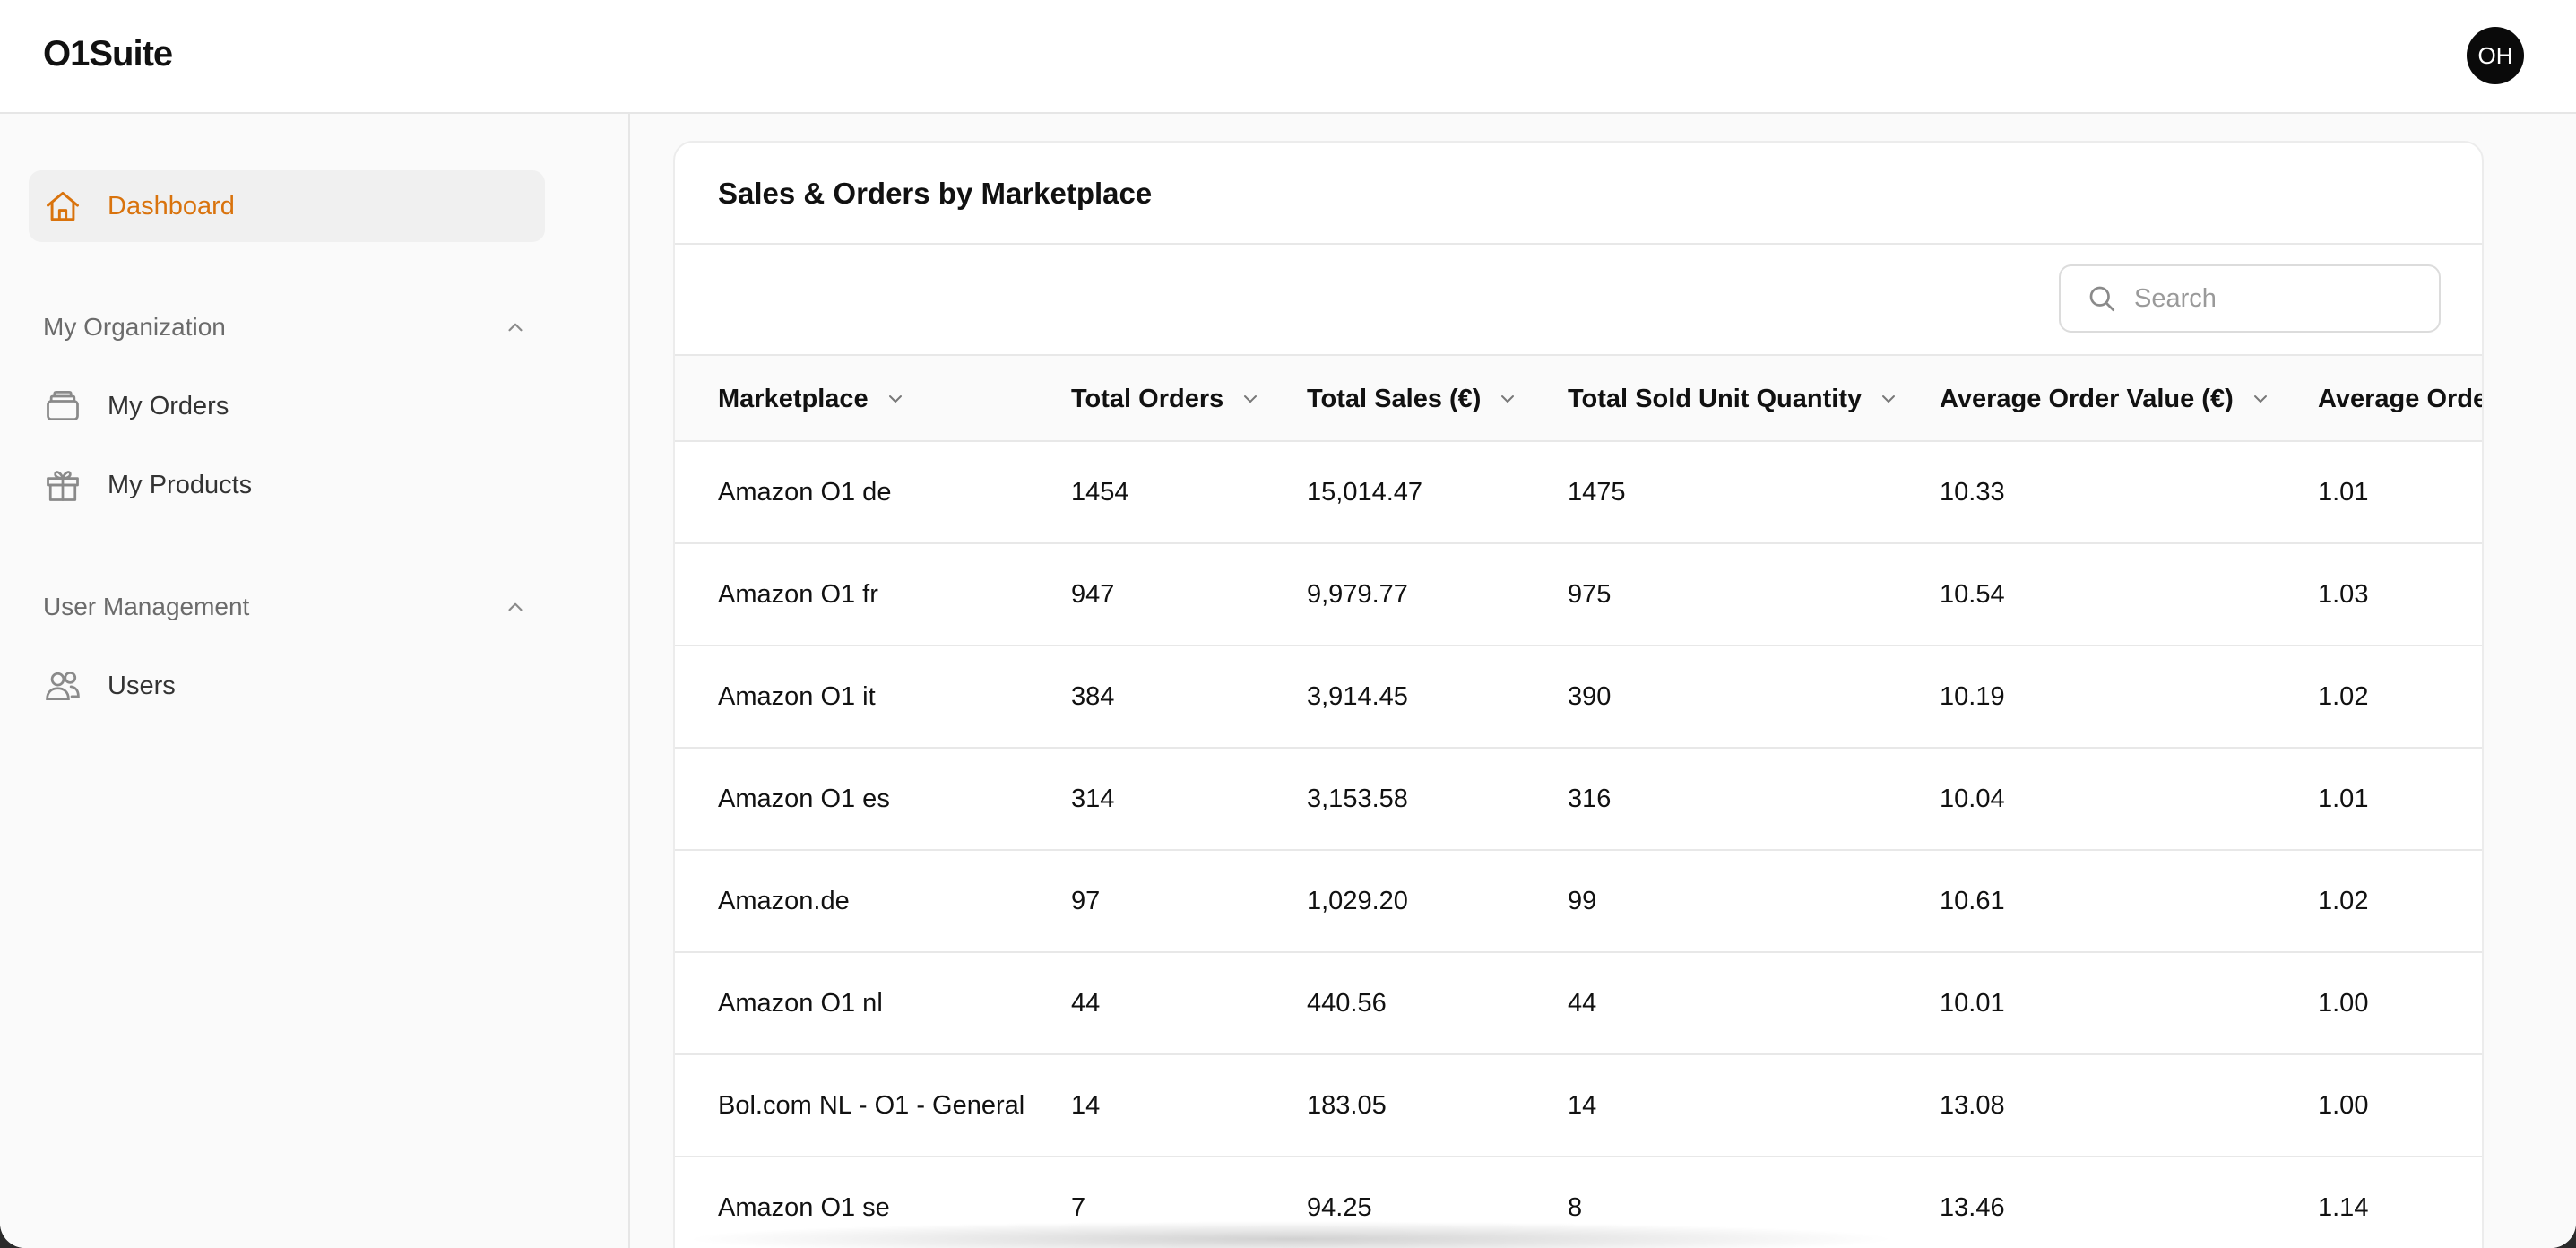  I want to click on column-label: Total Orders, so click(1147, 398).